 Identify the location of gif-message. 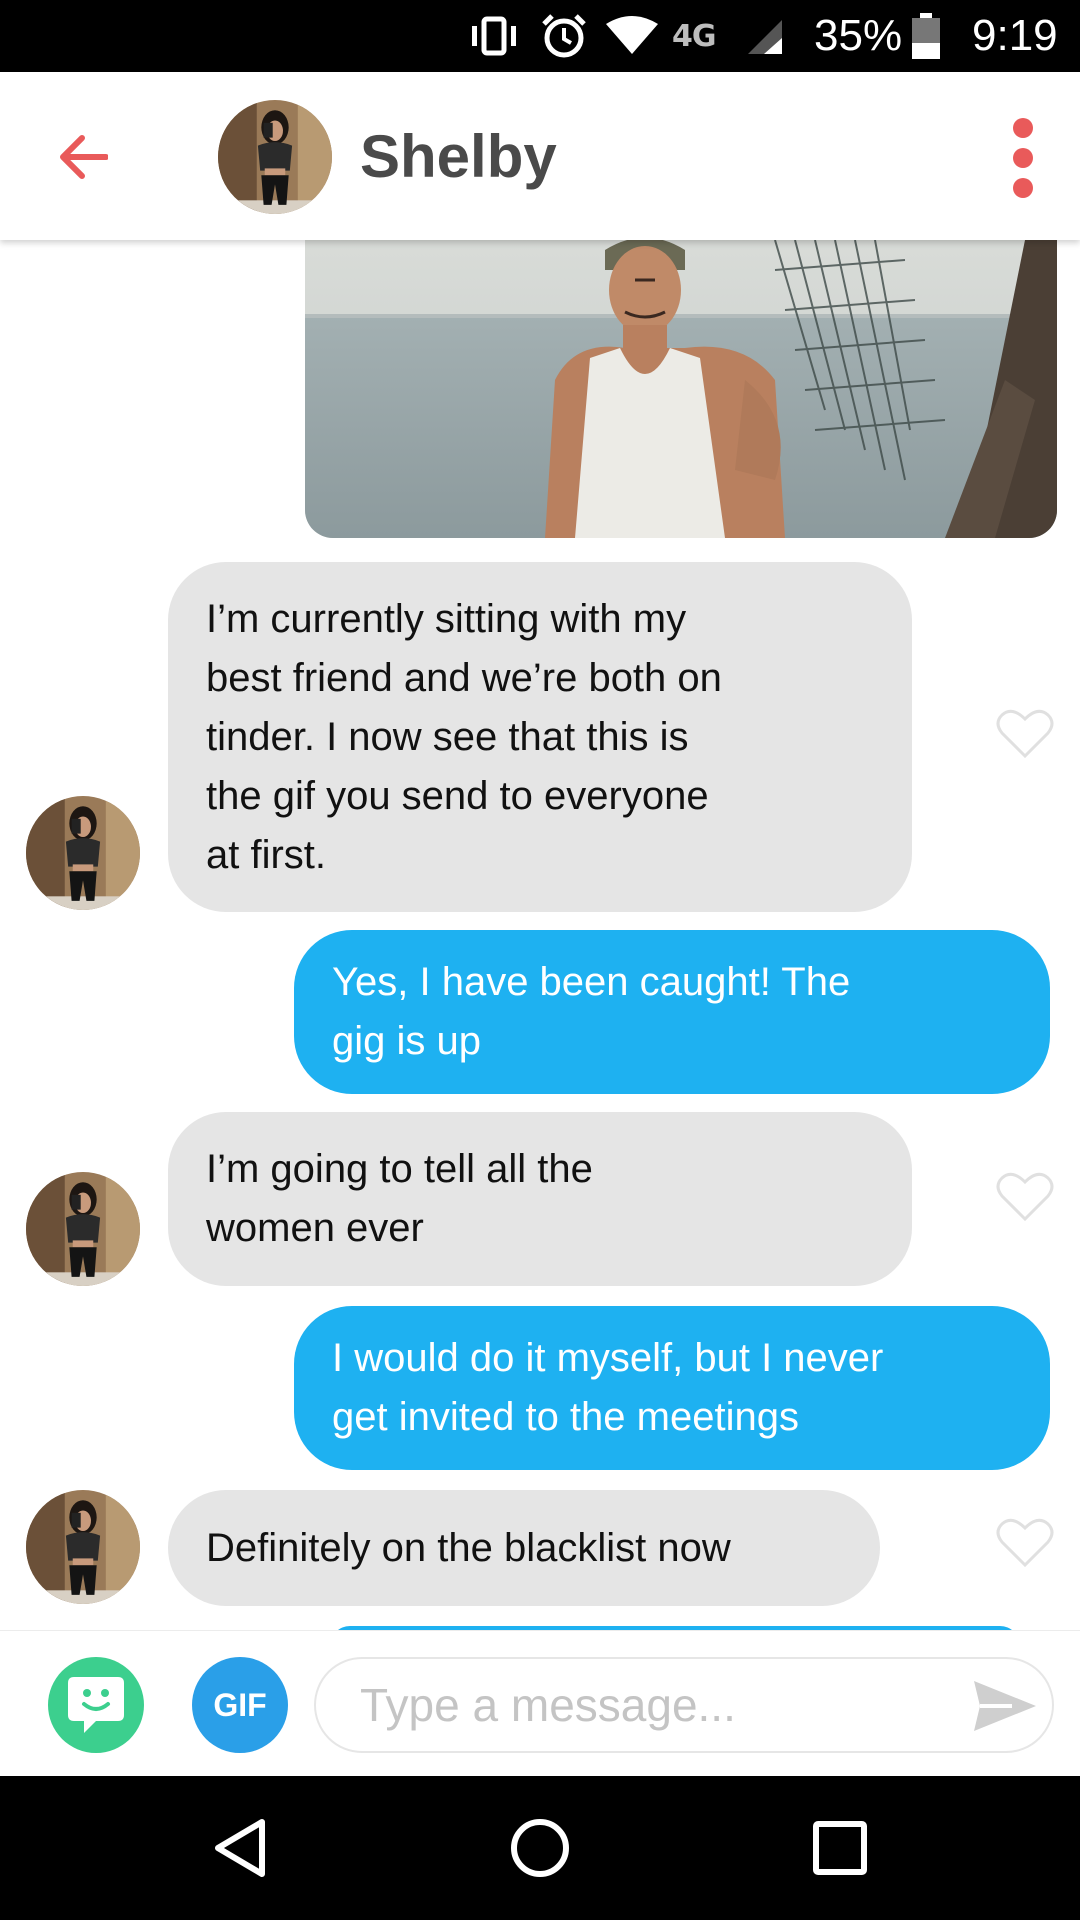
(681, 389).